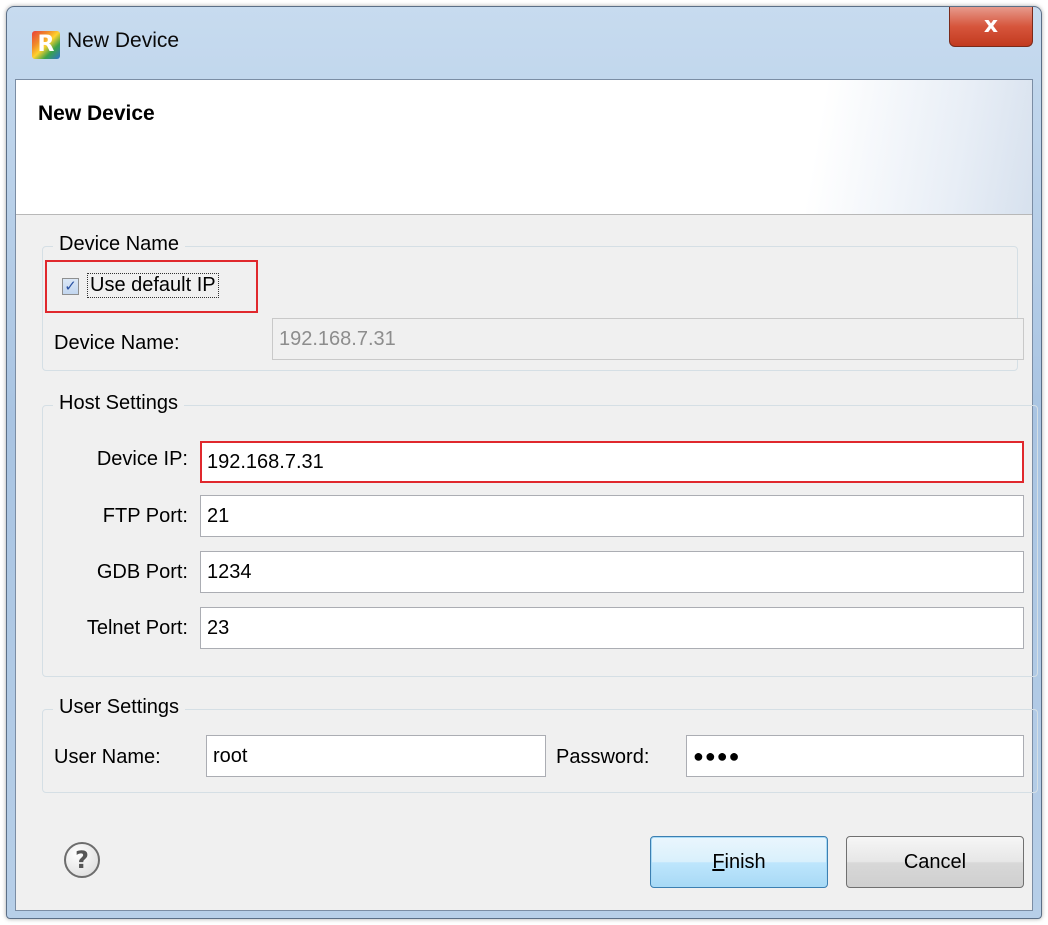 This screenshot has height=925, width=1048. What do you see at coordinates (612, 628) in the screenshot?
I see `telnet-port-field: 23` at bounding box center [612, 628].